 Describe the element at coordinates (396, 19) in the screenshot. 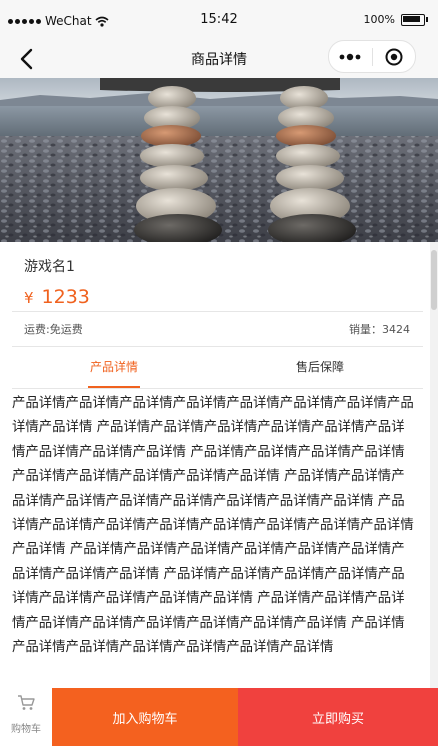

I see `status-right: 100%` at that location.